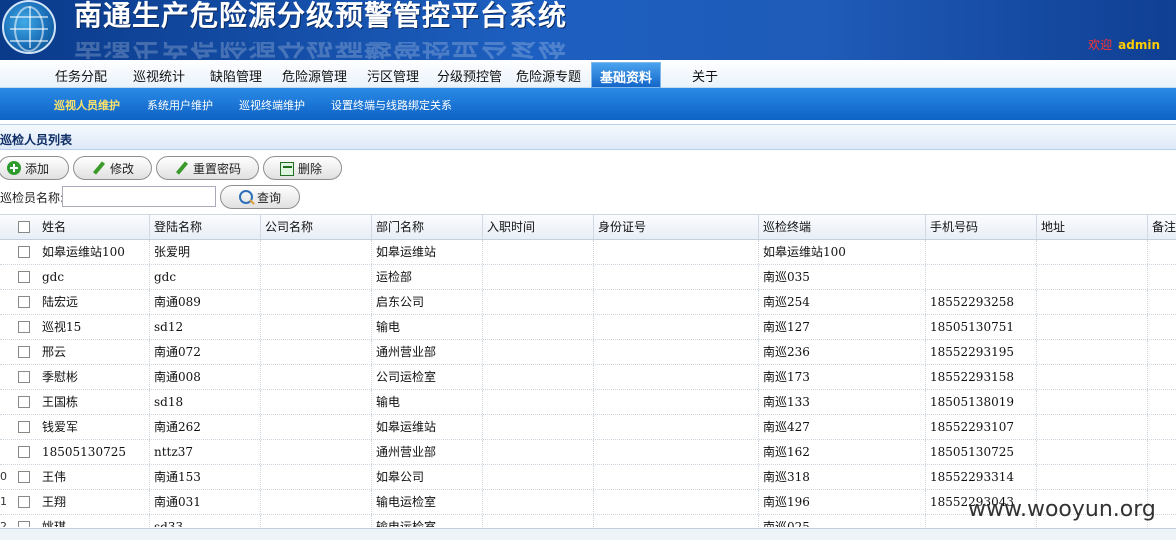 This screenshot has width=1176, height=540. I want to click on username-link: admin, so click(1139, 45).